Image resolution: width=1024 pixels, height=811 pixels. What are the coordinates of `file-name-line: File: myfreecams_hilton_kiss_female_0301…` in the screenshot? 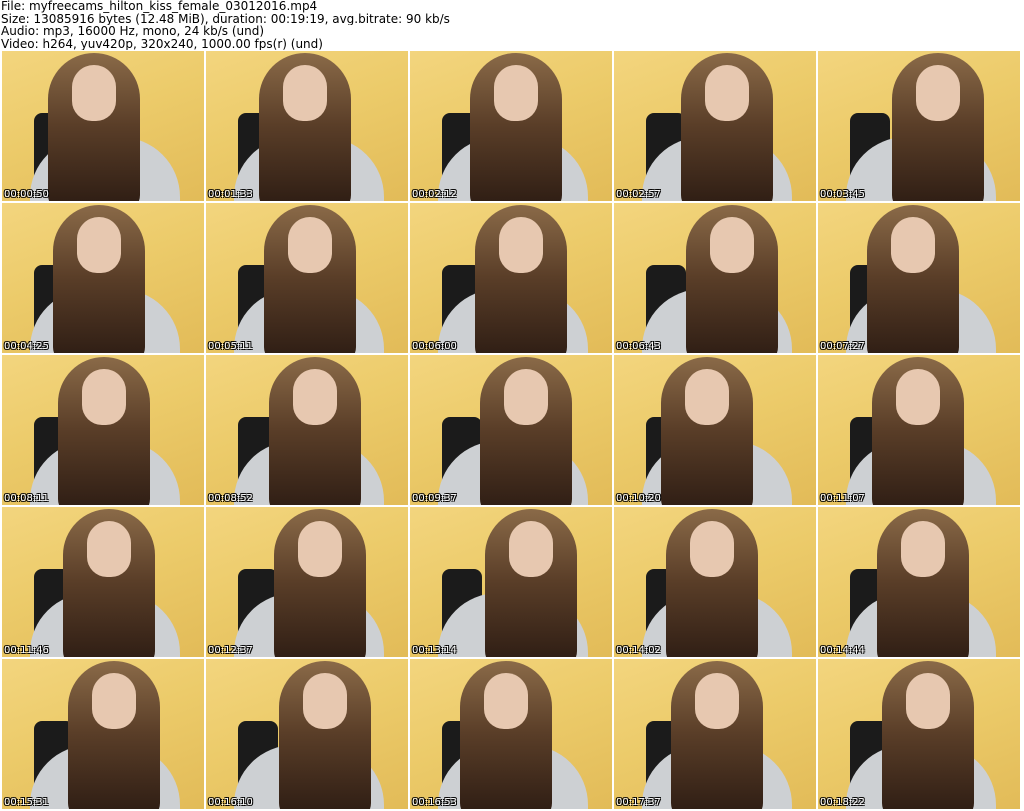 It's located at (159, 6).